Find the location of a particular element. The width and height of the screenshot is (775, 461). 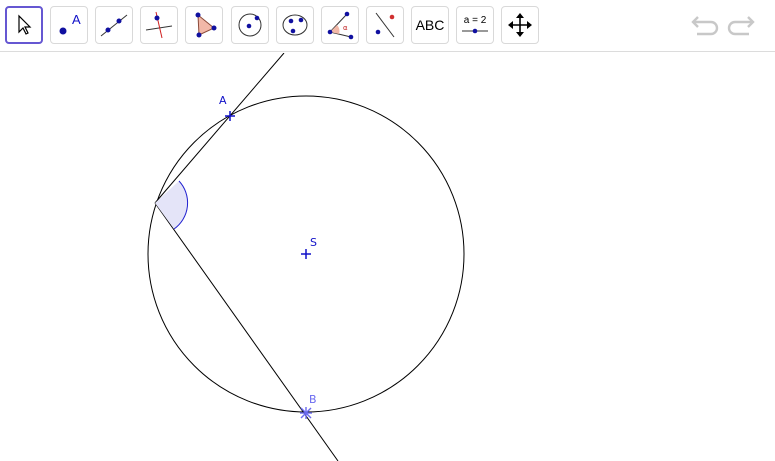

point-s is located at coordinates (306, 254).